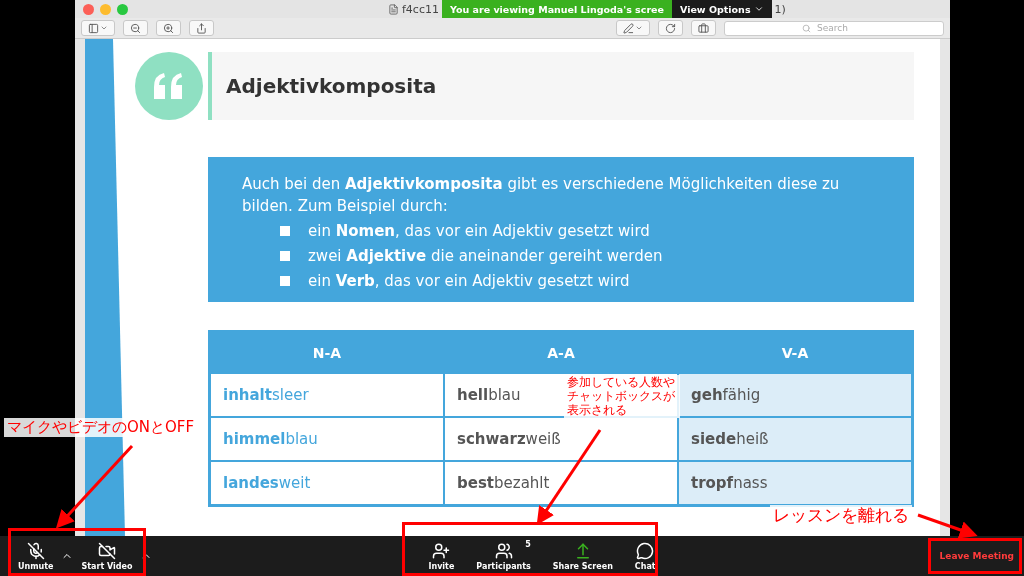 This screenshot has height=576, width=1024. I want to click on people-icon, so click(503, 550).